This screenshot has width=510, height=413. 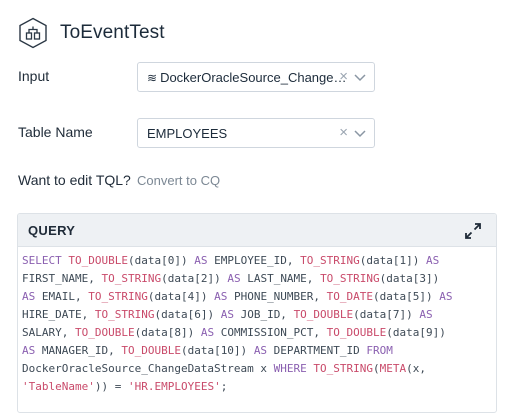 I want to click on code-token: (data[6]), so click(x=187, y=314).